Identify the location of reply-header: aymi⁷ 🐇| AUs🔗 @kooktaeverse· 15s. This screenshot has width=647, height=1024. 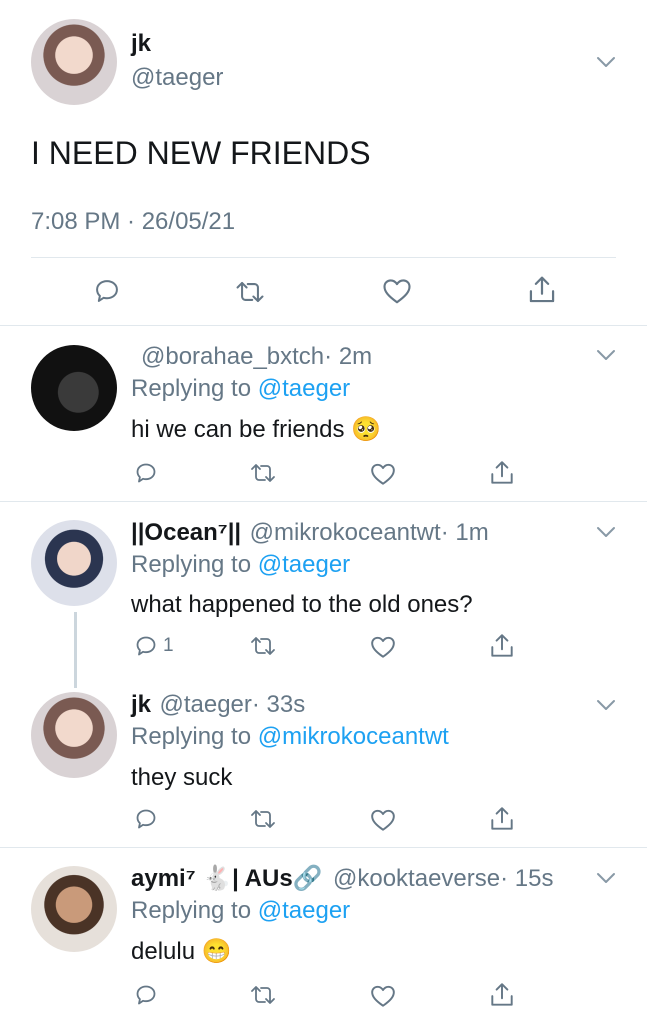
(342, 878).